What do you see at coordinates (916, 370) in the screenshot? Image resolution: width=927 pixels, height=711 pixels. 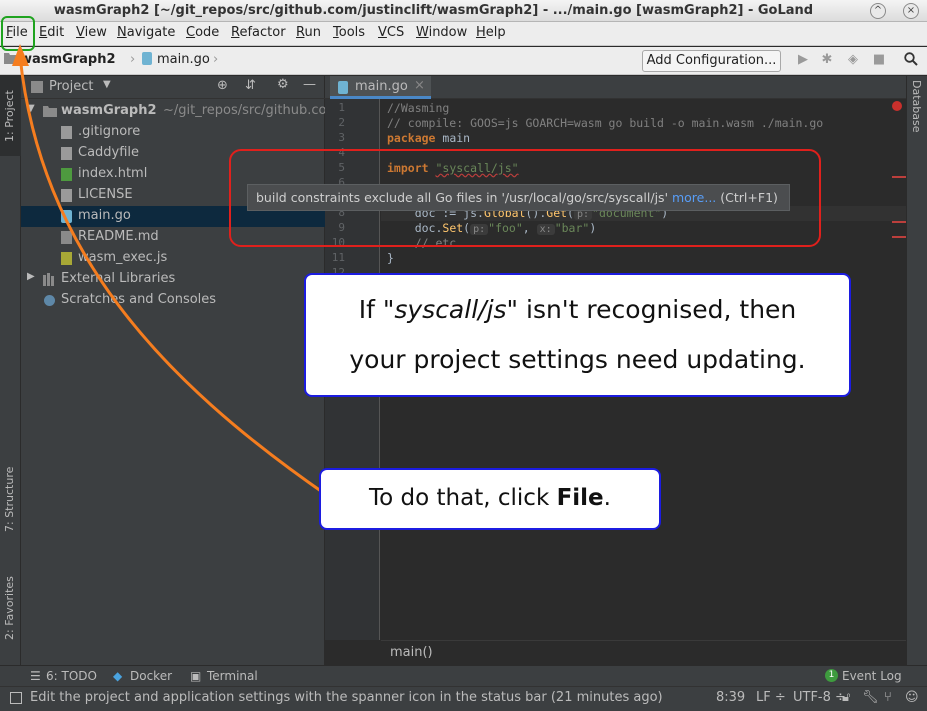 I see `right-tool-strip: Database` at bounding box center [916, 370].